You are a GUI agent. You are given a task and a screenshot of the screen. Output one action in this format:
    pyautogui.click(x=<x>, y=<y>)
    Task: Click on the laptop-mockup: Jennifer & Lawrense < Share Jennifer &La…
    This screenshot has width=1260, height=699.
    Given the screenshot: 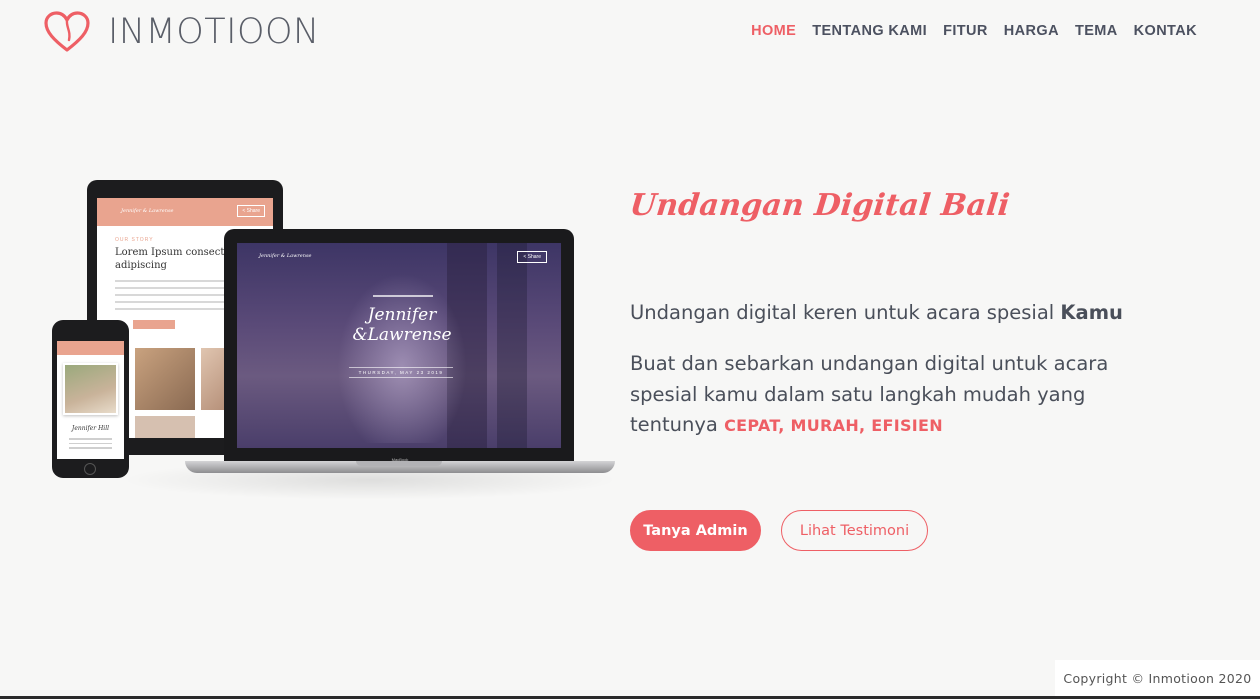 What is the action you would take?
    pyautogui.click(x=399, y=345)
    